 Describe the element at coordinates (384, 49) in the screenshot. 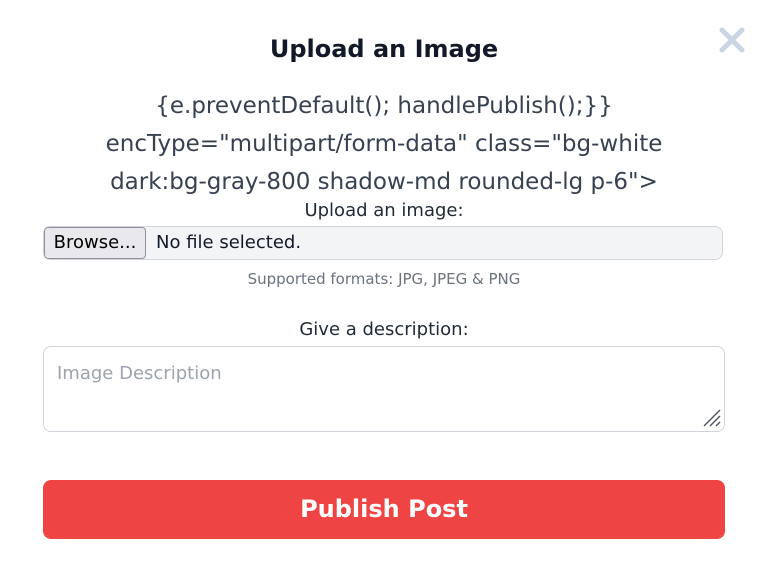

I see `modal-title: Upload an Image` at that location.